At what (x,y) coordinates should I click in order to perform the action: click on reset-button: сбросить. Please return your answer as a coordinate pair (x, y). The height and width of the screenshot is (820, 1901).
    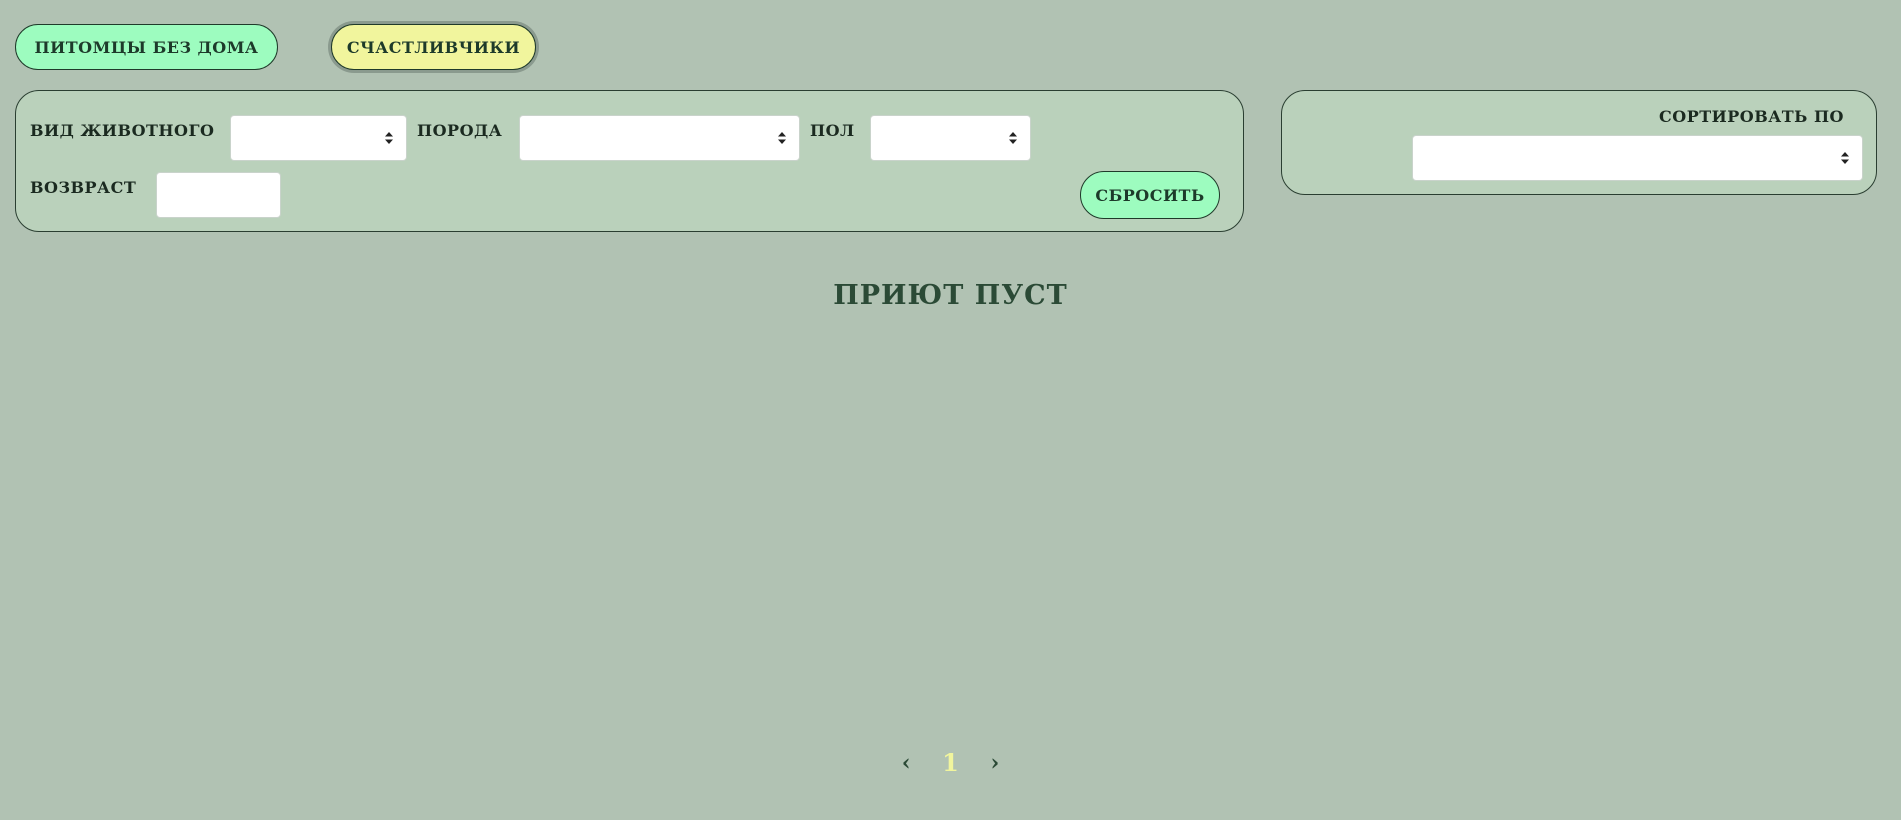
    Looking at the image, I should click on (1150, 195).